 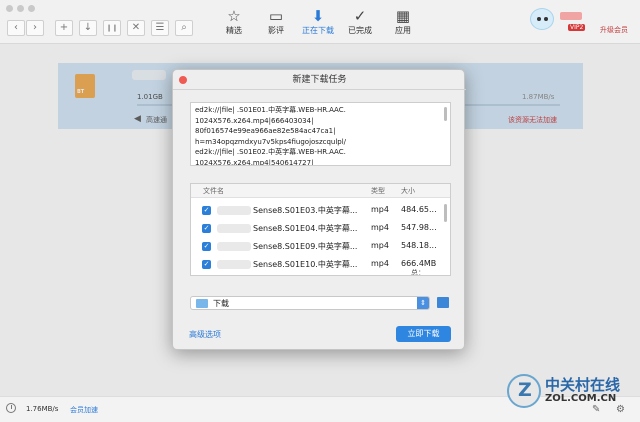 I want to click on url-line: h=m34opqzmdxyu7v5kps4fiugojoszcqulpl/, so click(x=271, y=141).